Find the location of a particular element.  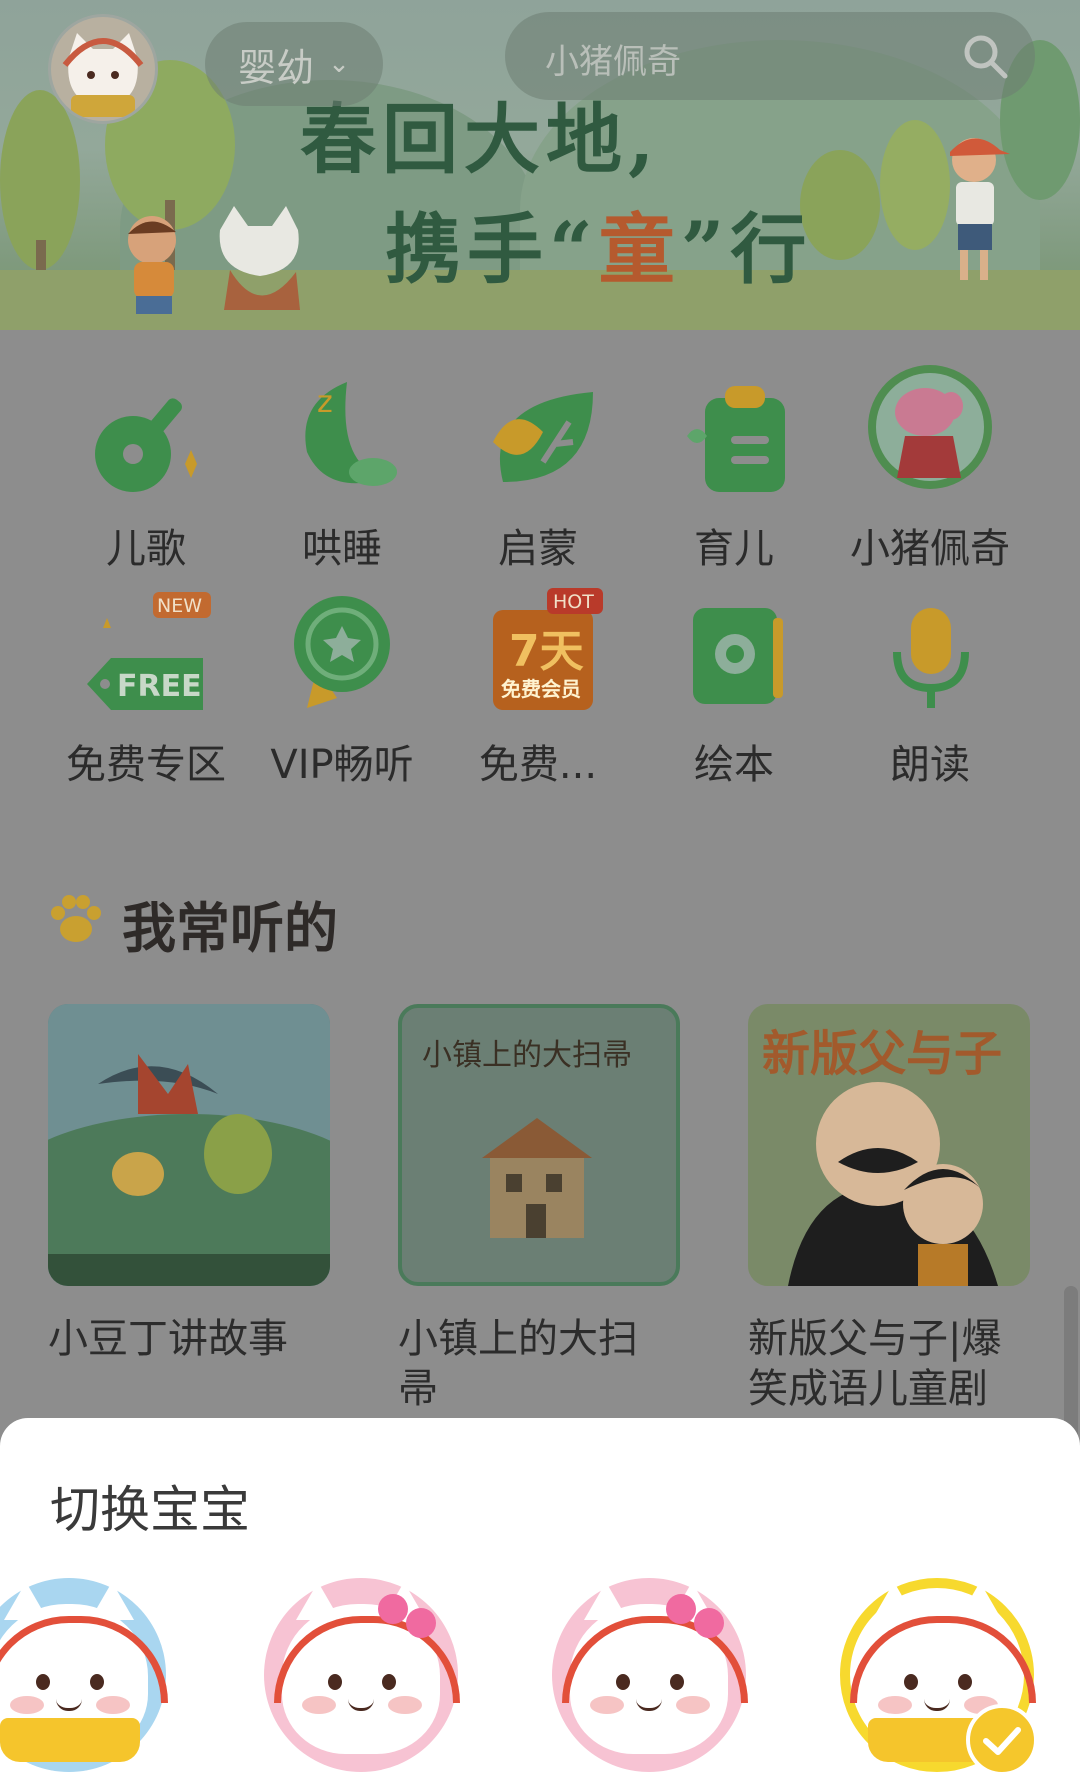

leaf-icon is located at coordinates (543, 437).